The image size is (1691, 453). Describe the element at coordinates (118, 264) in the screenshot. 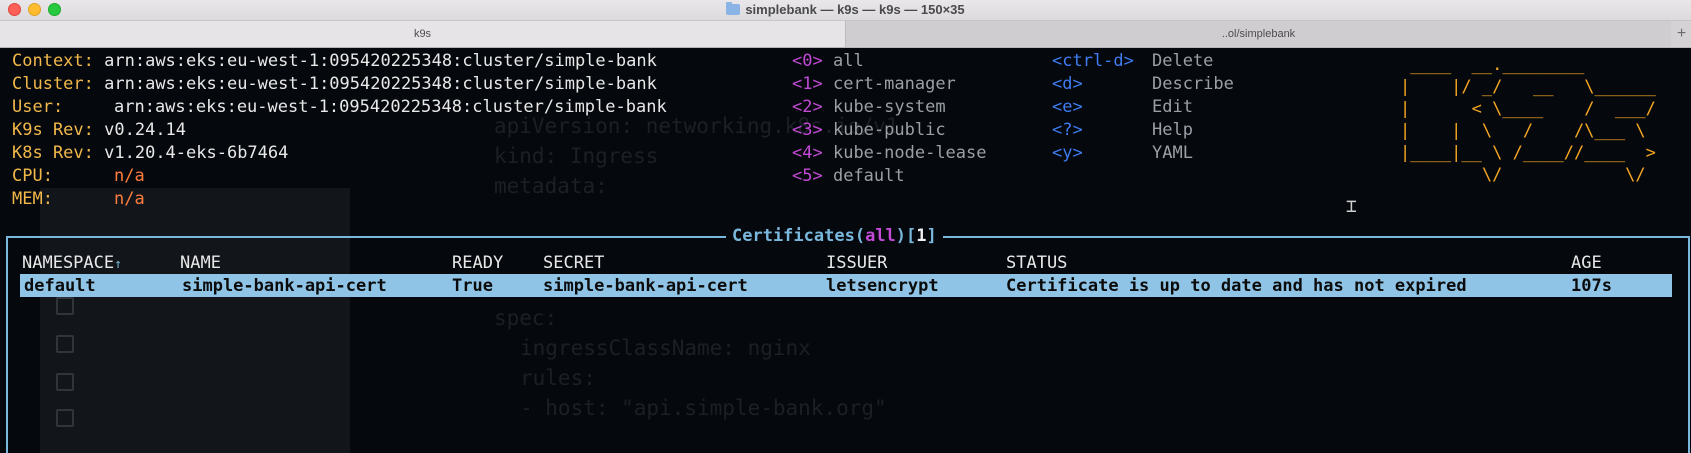

I see `sort-ascending-icon: ↑` at that location.